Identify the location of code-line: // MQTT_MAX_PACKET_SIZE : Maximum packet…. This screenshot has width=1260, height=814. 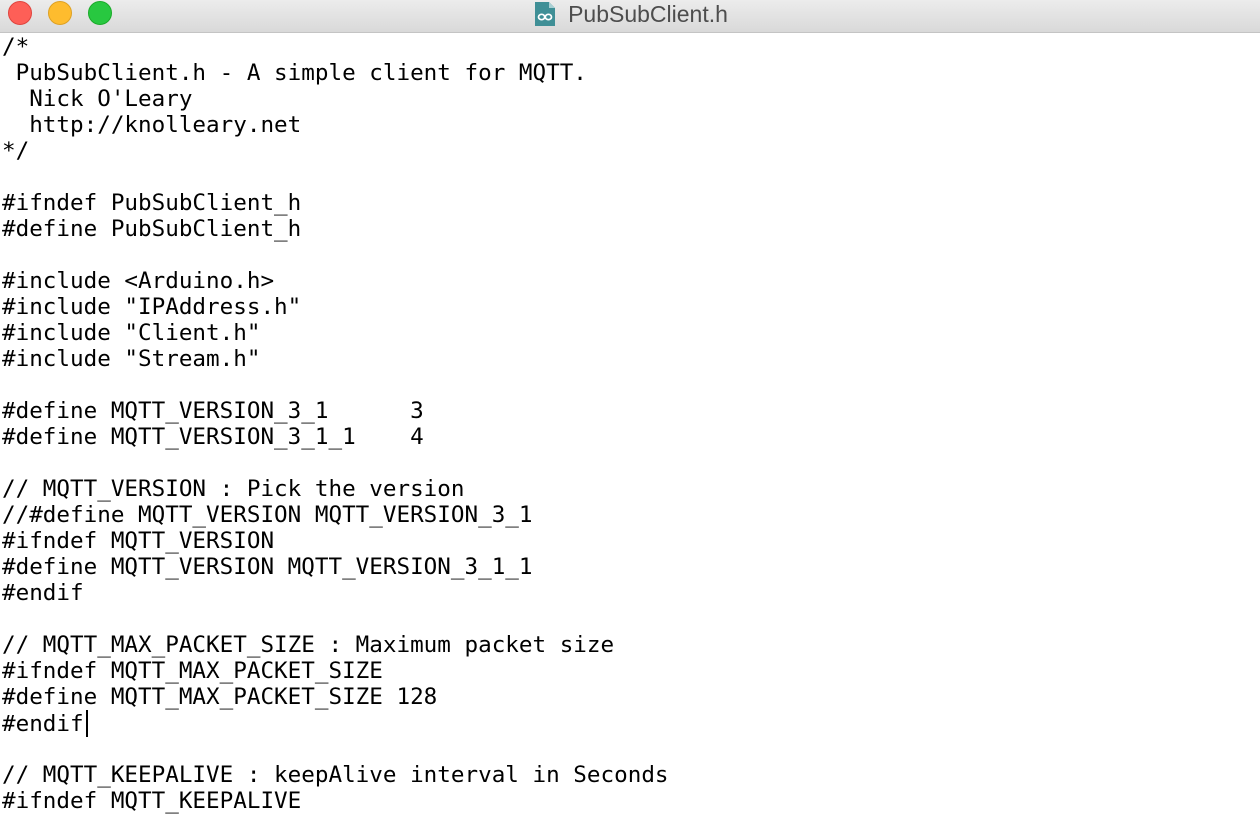
(308, 645).